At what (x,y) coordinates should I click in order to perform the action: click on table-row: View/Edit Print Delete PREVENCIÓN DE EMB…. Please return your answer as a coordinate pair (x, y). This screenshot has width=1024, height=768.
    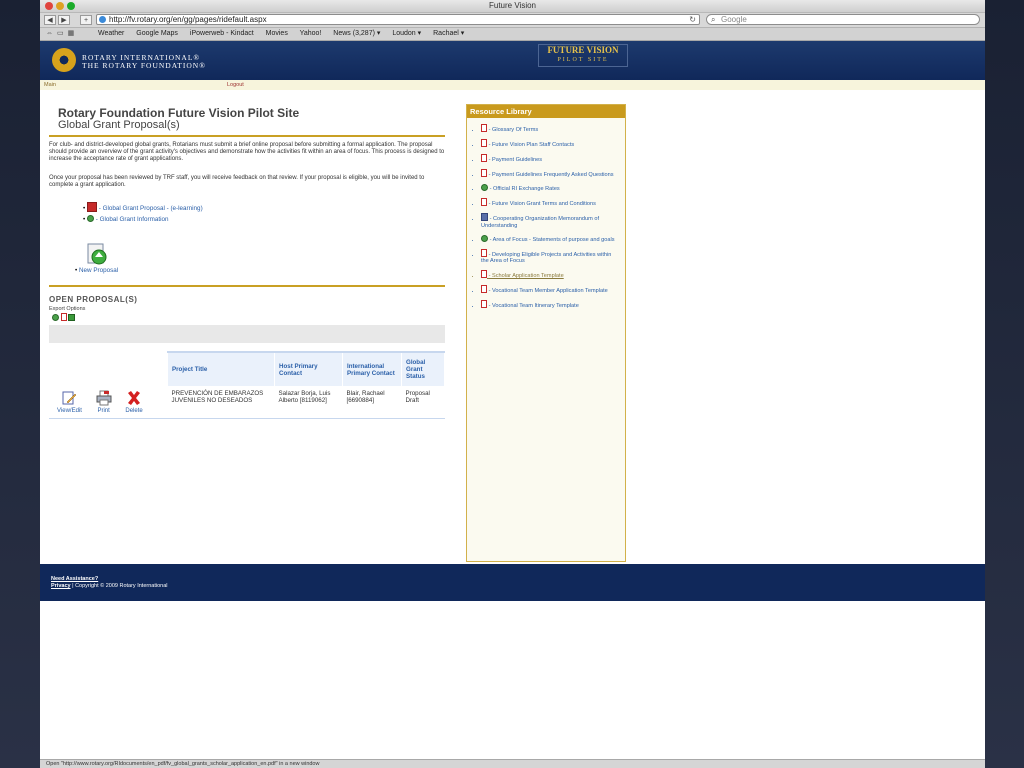
    Looking at the image, I should click on (247, 402).